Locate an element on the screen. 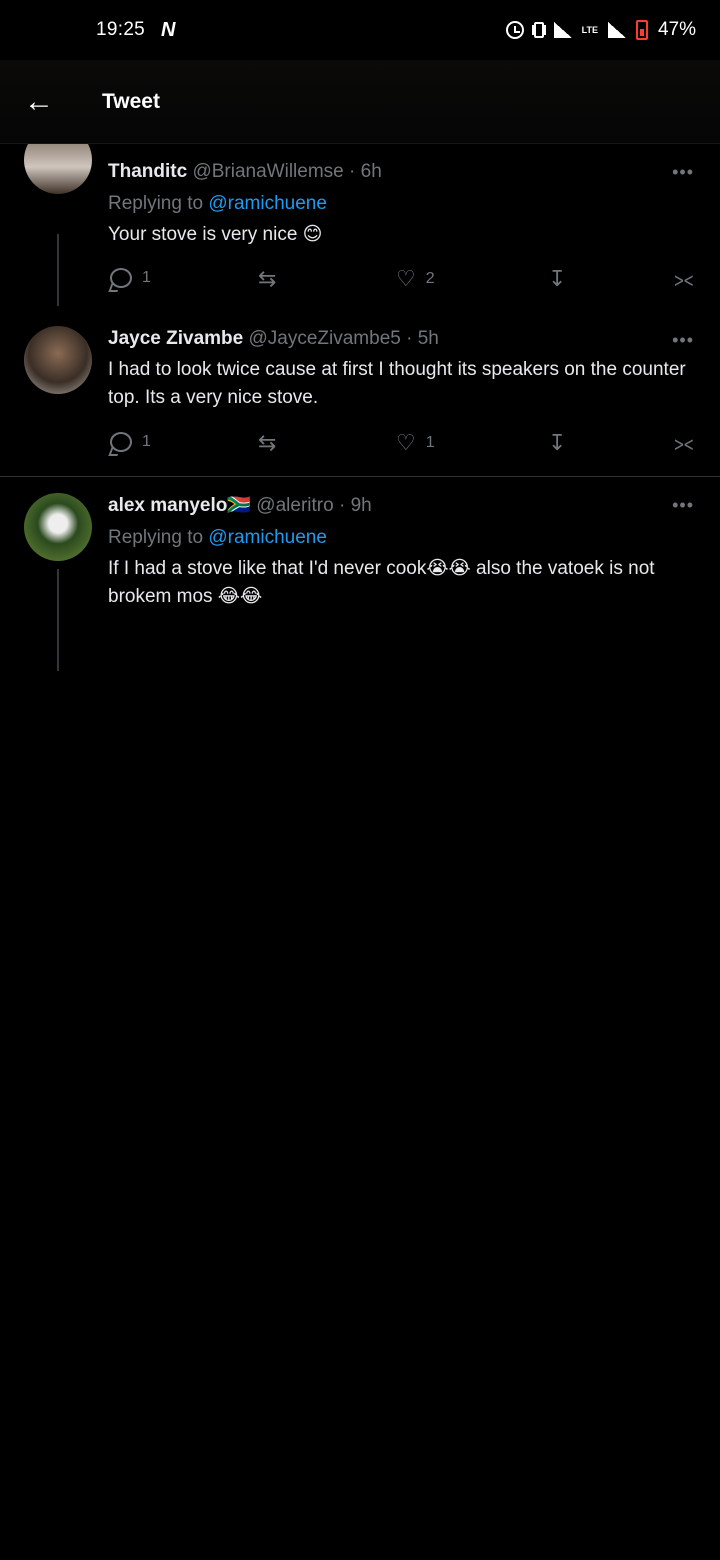 This screenshot has height=1560, width=720. author-handle: @BrianaWillemse is located at coordinates (268, 171).